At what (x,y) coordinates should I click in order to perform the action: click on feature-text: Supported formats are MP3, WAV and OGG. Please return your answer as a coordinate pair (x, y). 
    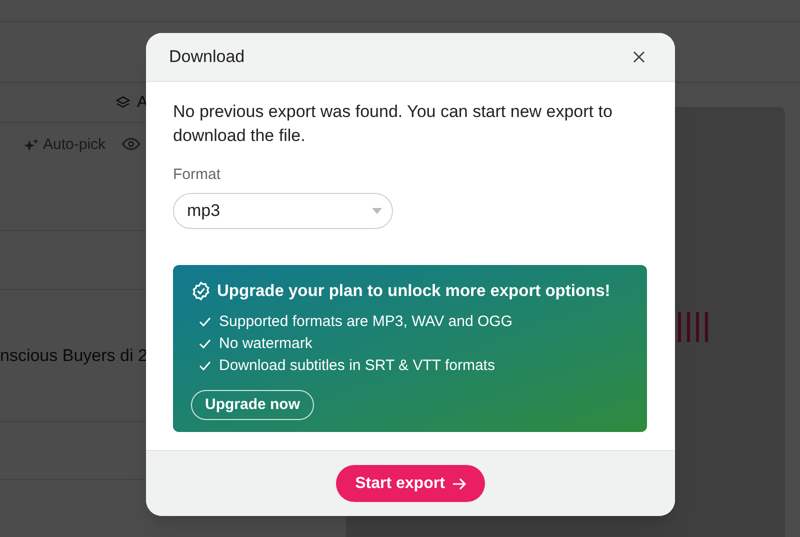
    Looking at the image, I should click on (365, 322).